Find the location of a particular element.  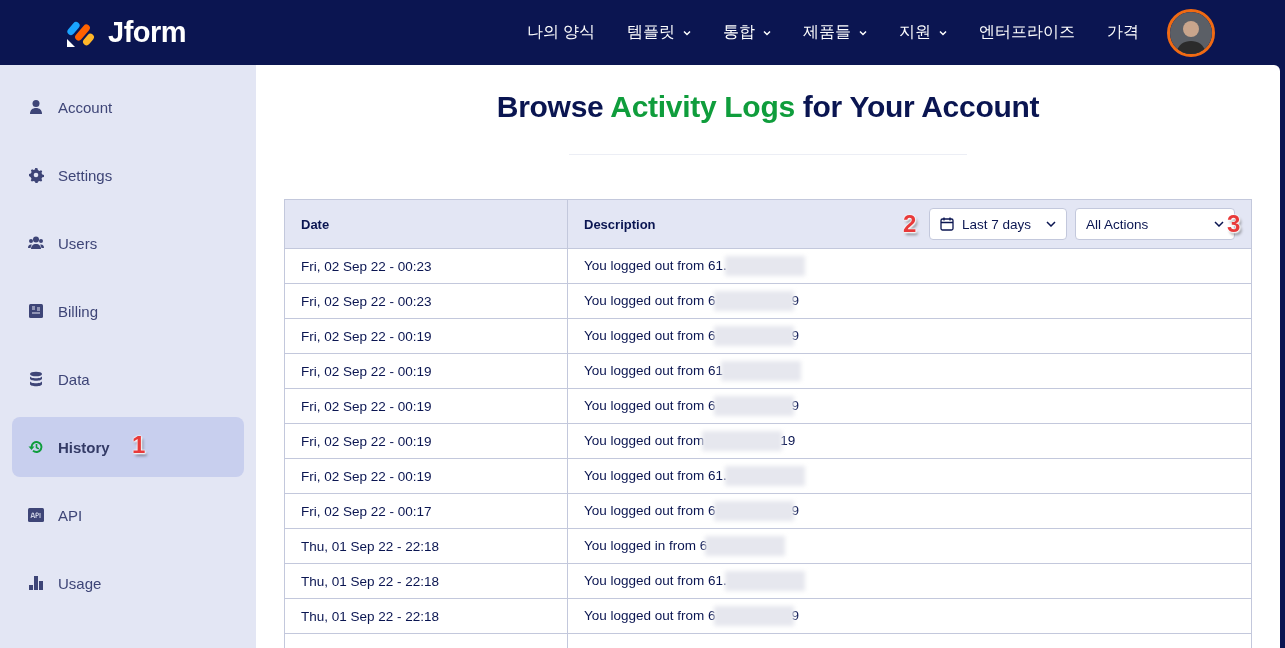

person-icon is located at coordinates (36, 107).